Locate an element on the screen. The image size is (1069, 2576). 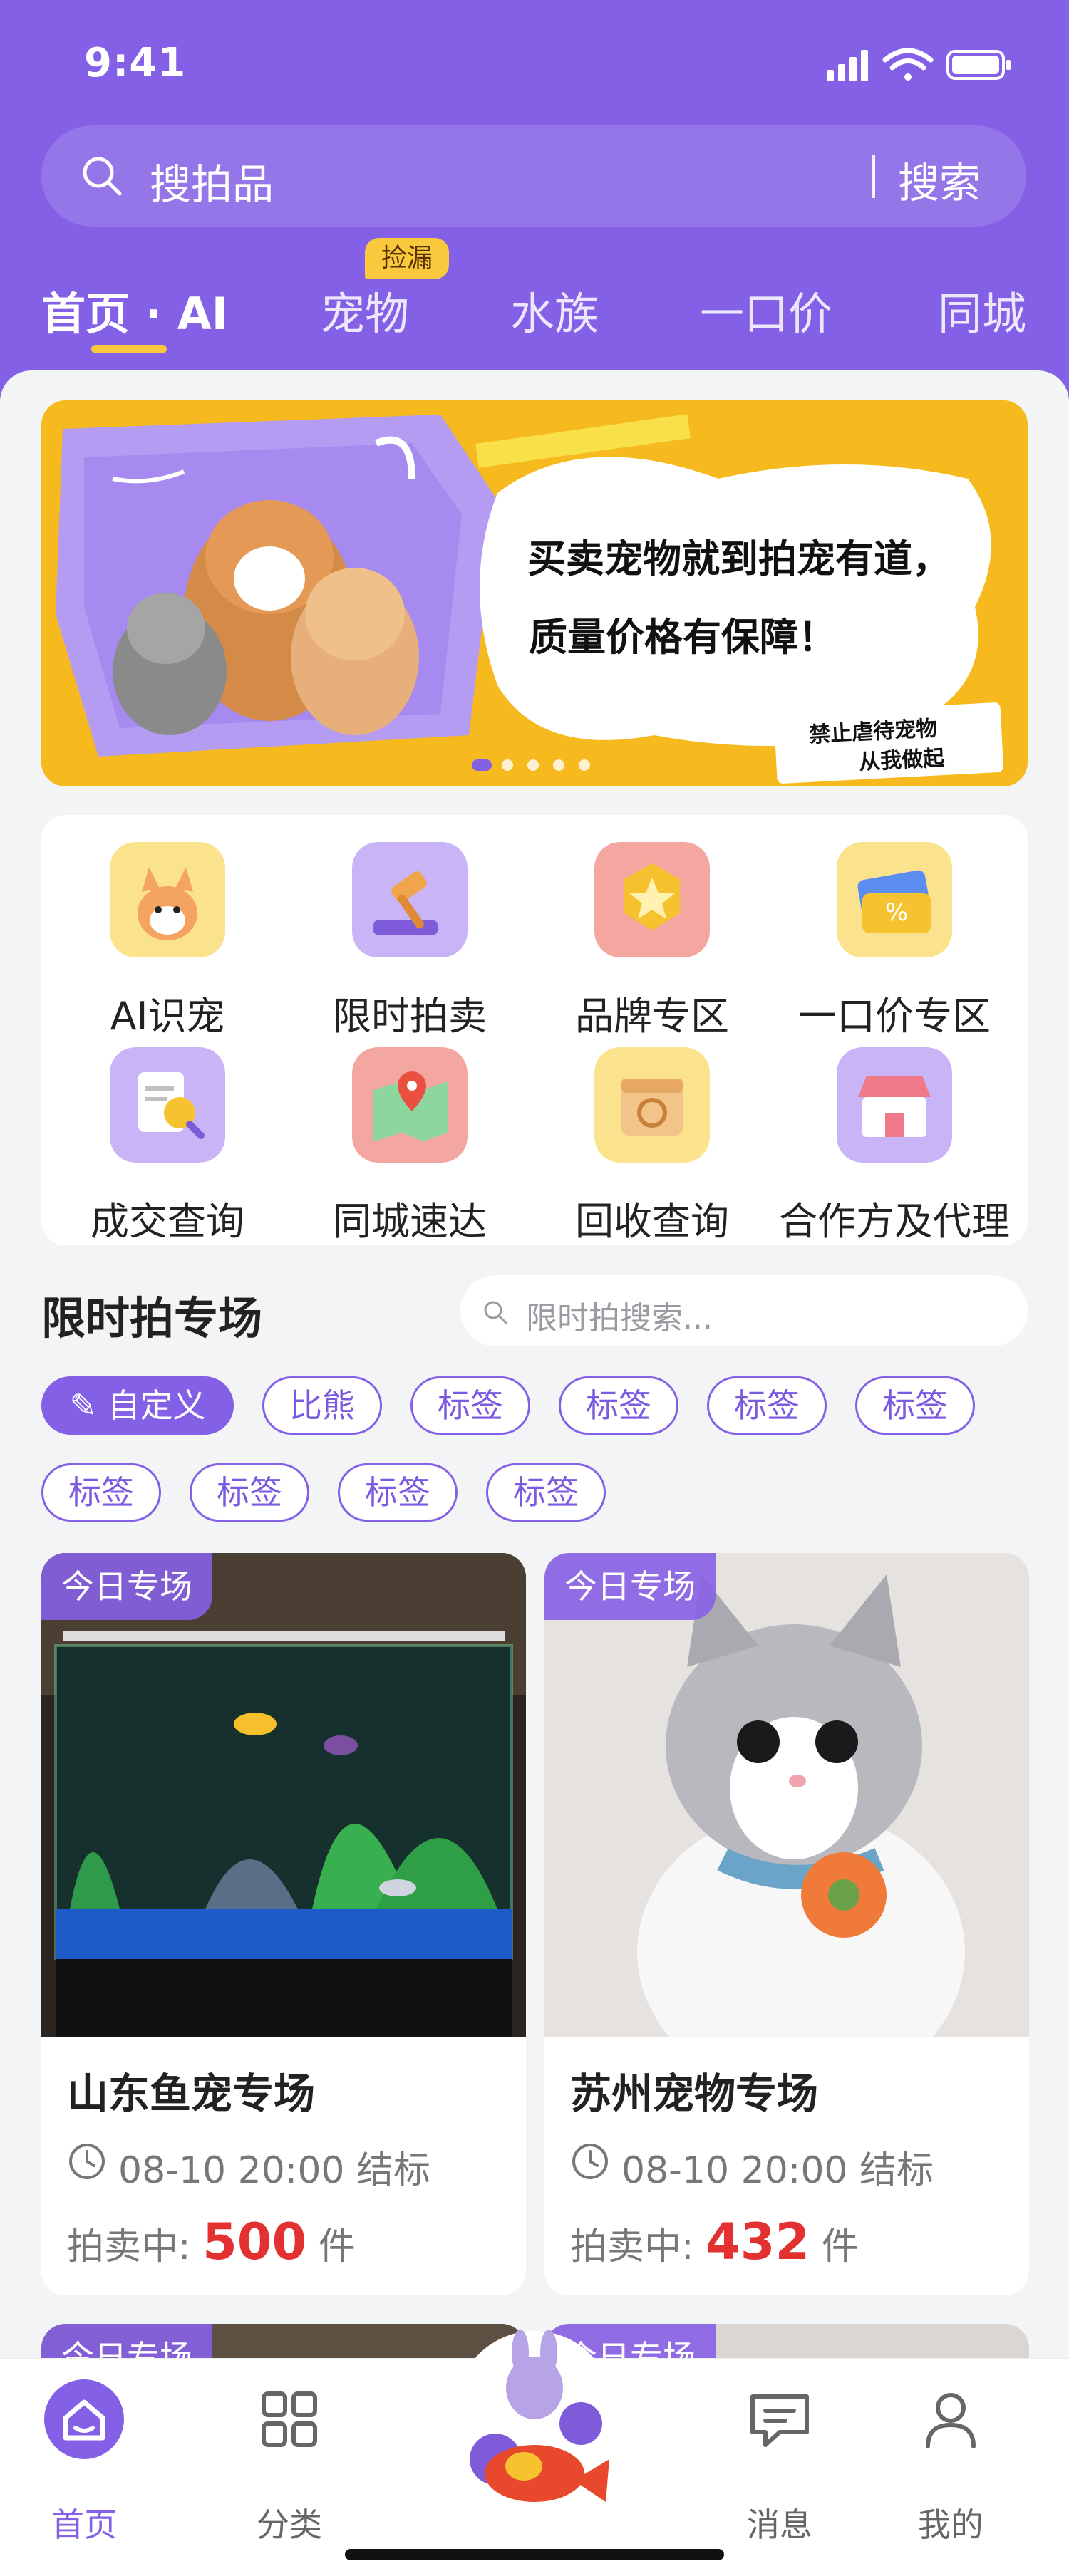
tab-aquatic: 水族 is located at coordinates (554, 310).